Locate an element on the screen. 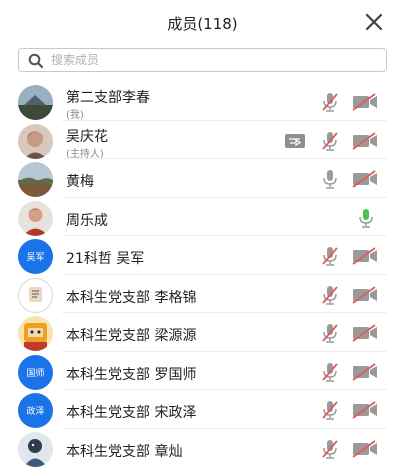  screen-share-icon is located at coordinates (295, 141).